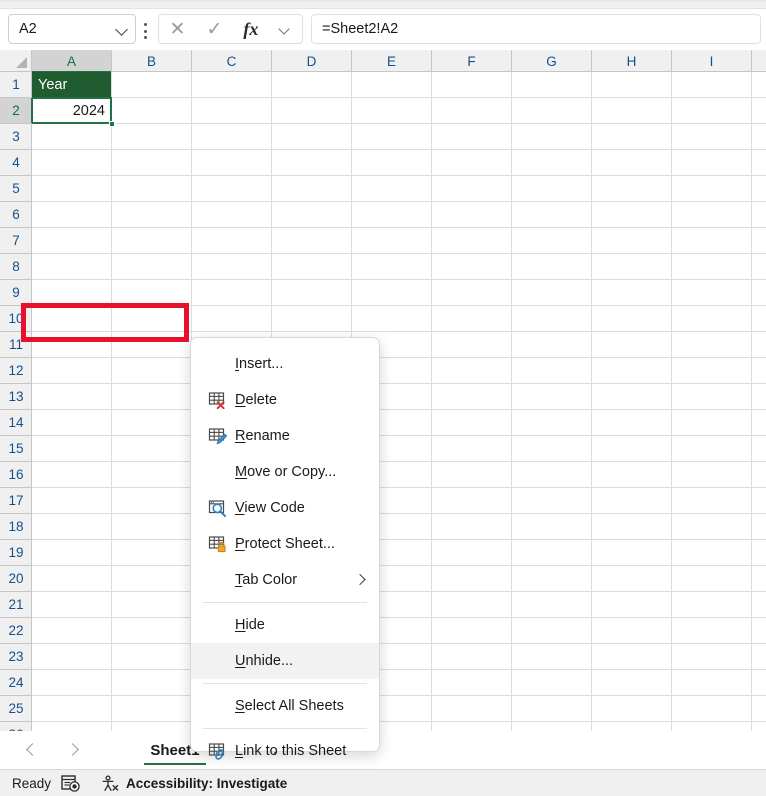  What do you see at coordinates (16, 61) in the screenshot?
I see `select-all-corner-icon` at bounding box center [16, 61].